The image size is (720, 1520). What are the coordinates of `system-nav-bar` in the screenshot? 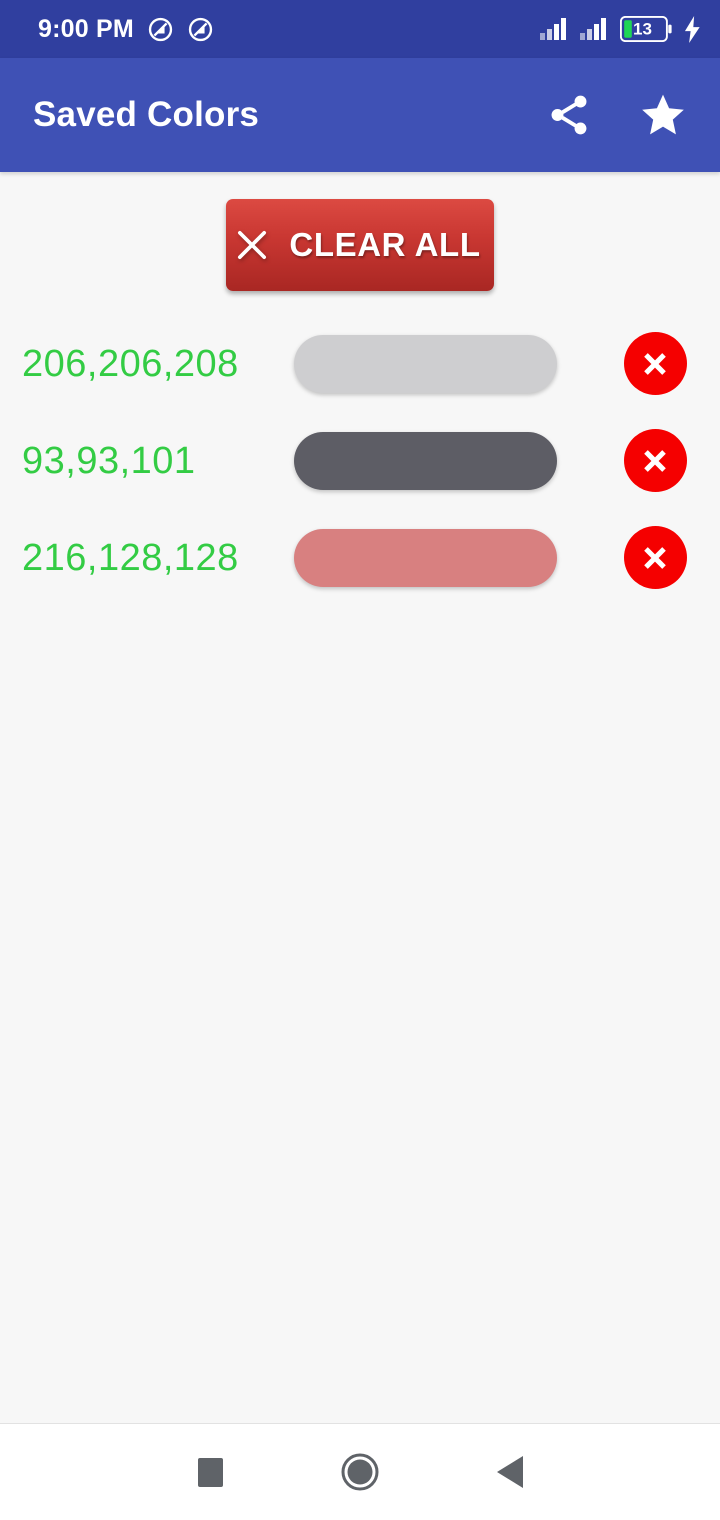 It's located at (360, 1472).